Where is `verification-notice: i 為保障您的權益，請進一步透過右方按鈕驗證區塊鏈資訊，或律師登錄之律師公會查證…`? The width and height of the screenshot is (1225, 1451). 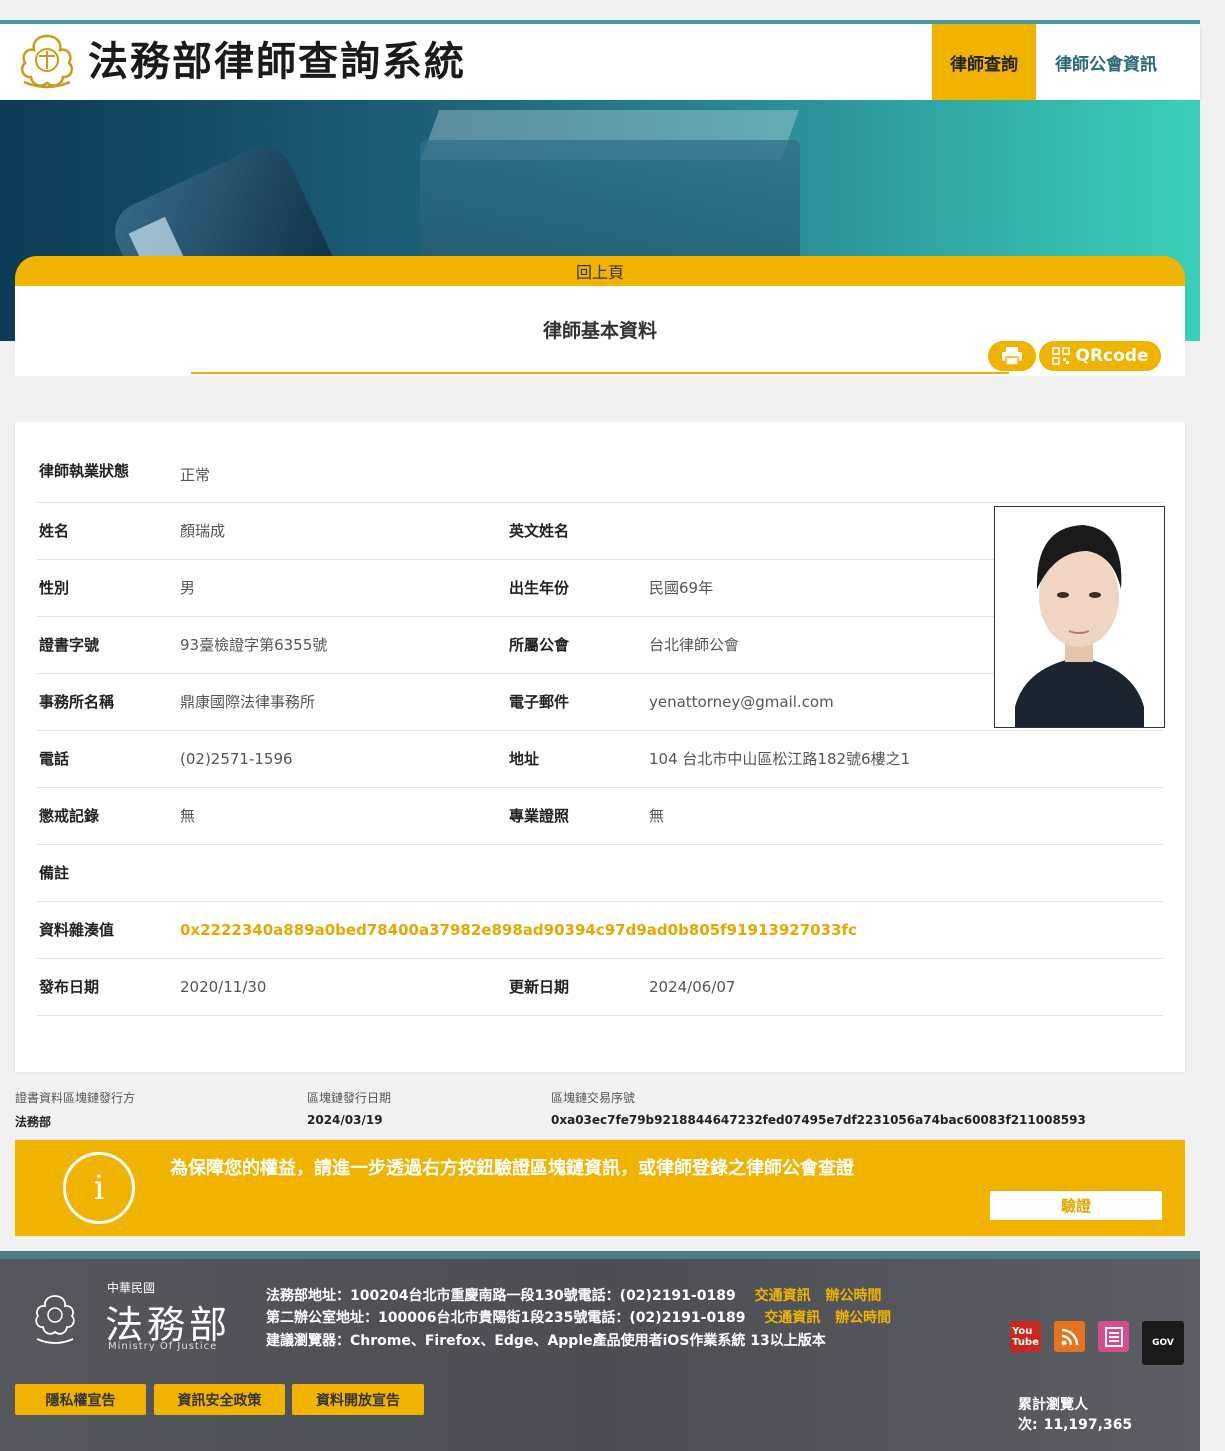
verification-notice: i 為保障您的權益，請進一步透過右方按鈕驗證區塊鏈資訊，或律師登錄之律師公會查證… is located at coordinates (600, 1188).